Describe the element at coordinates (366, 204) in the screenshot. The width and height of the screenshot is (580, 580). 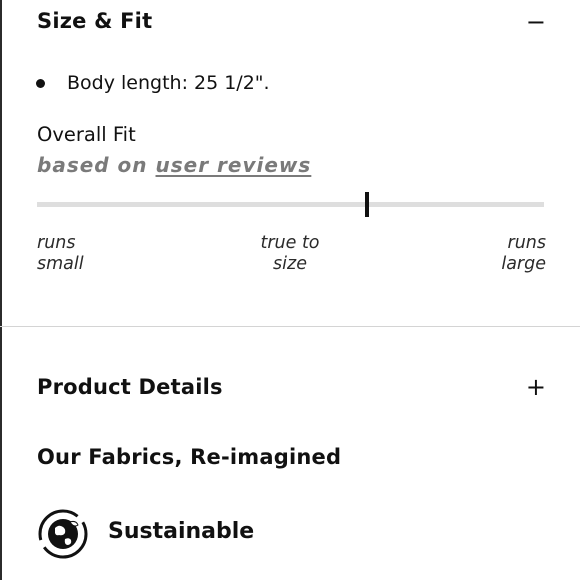
I see `fit-scale-marker` at that location.